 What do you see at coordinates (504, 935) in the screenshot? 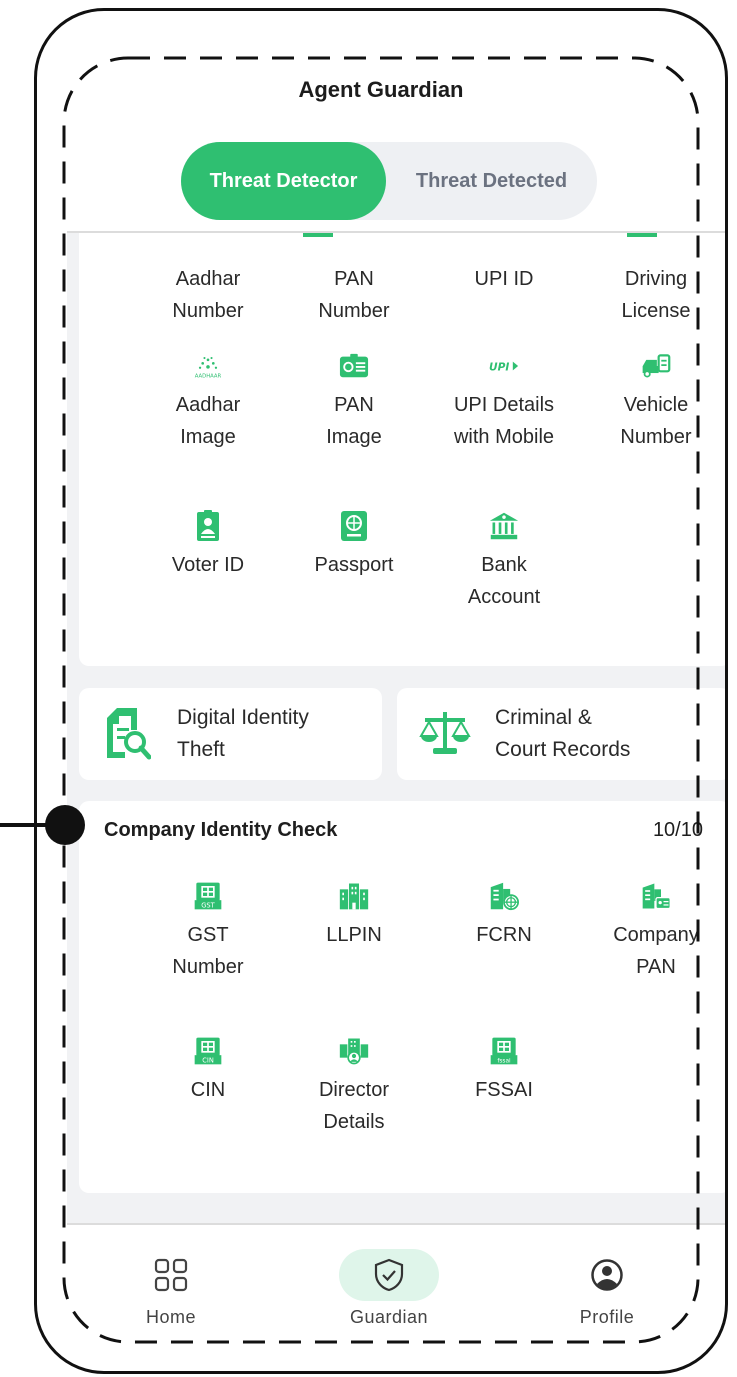
I see `item-label: FCRN` at bounding box center [504, 935].